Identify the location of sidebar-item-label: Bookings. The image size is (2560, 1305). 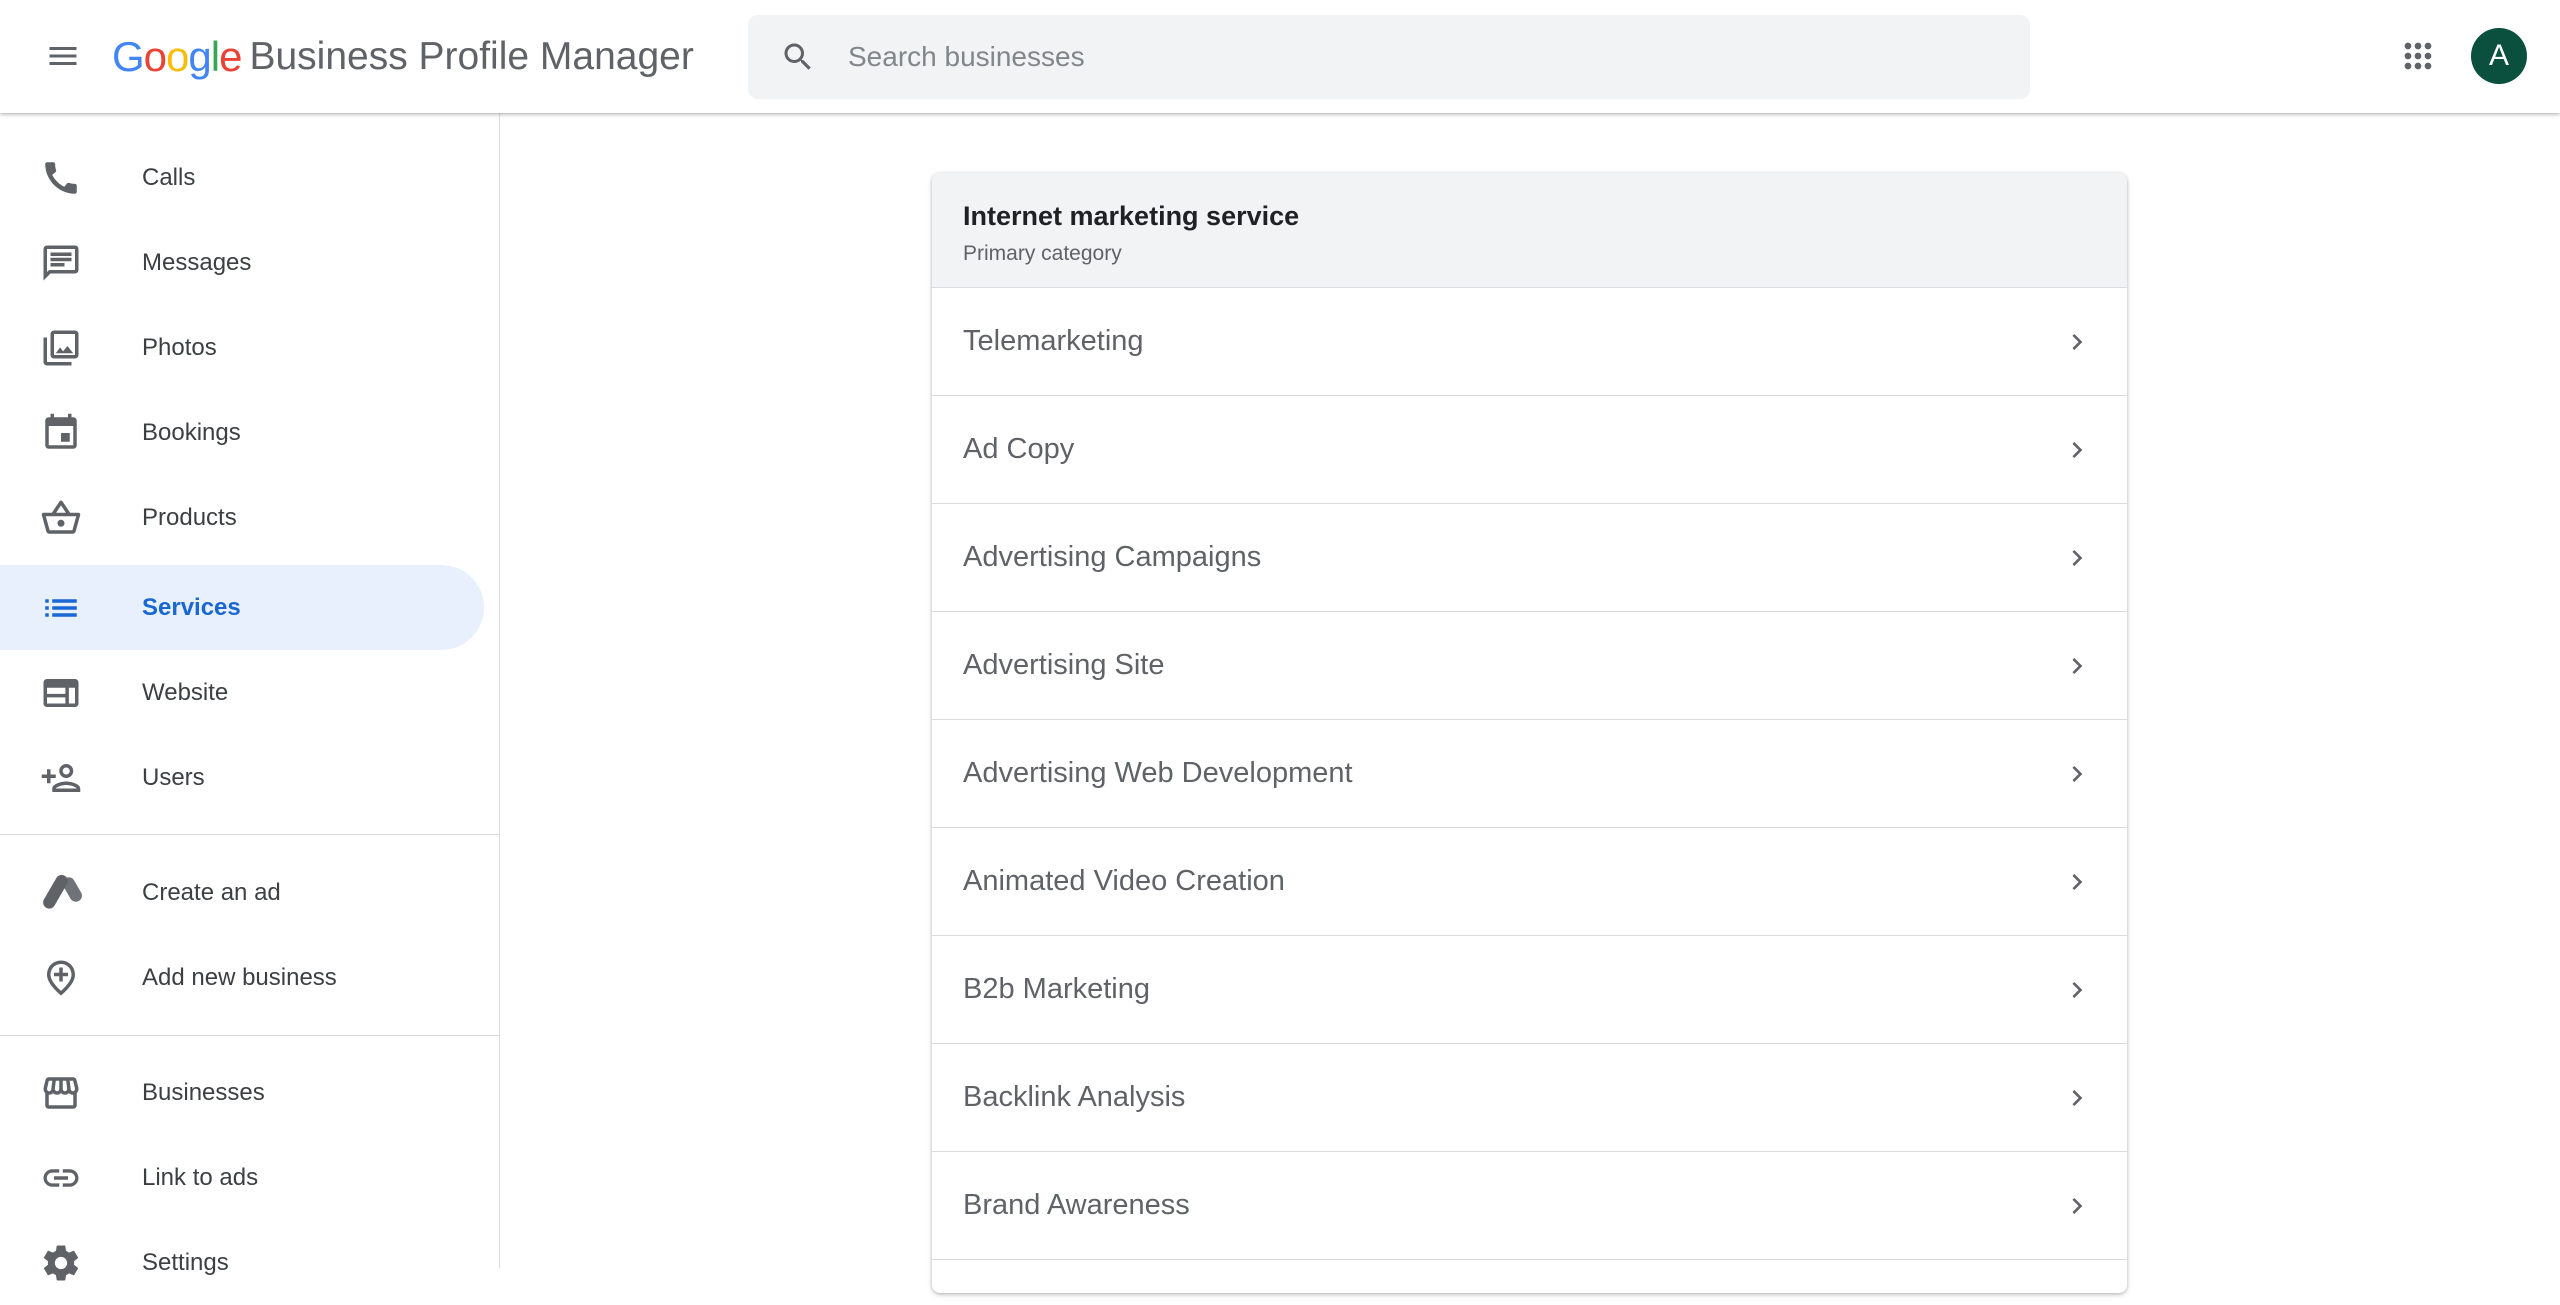
(191, 432).